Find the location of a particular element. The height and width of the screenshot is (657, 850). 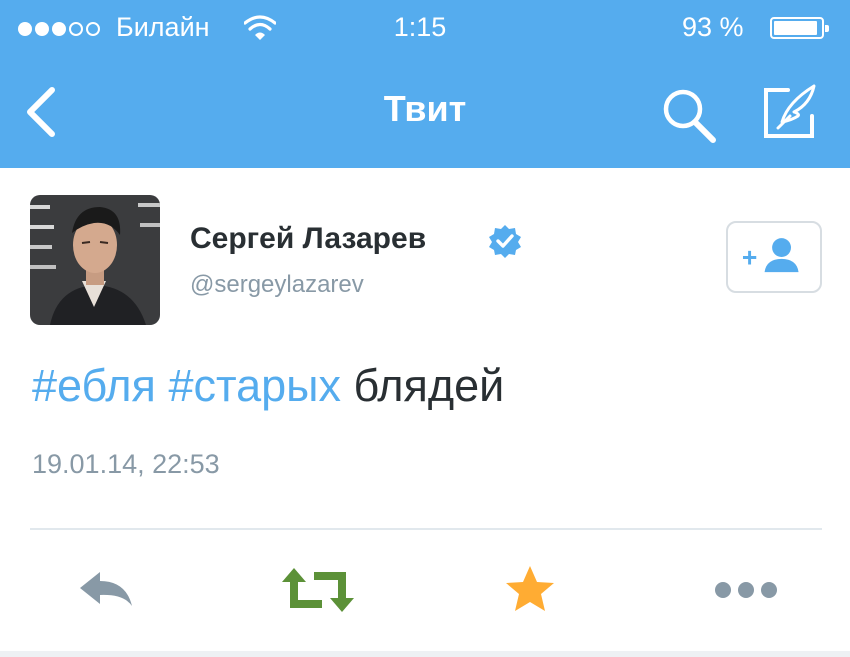

verified-badge-icon is located at coordinates (505, 241).